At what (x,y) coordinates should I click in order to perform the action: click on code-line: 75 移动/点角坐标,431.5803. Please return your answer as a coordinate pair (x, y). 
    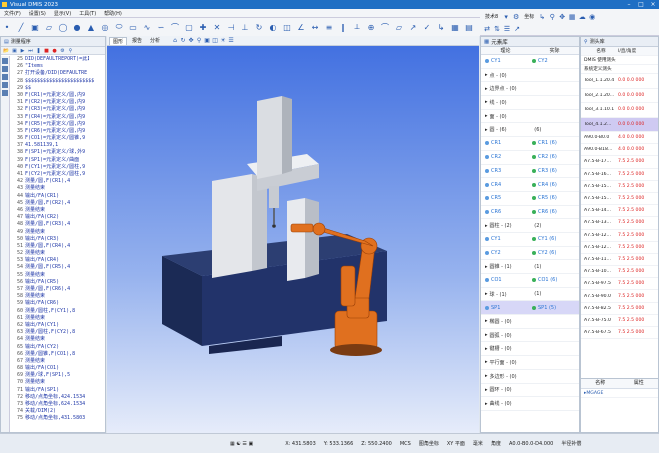
    Looking at the image, I should click on (56, 418).